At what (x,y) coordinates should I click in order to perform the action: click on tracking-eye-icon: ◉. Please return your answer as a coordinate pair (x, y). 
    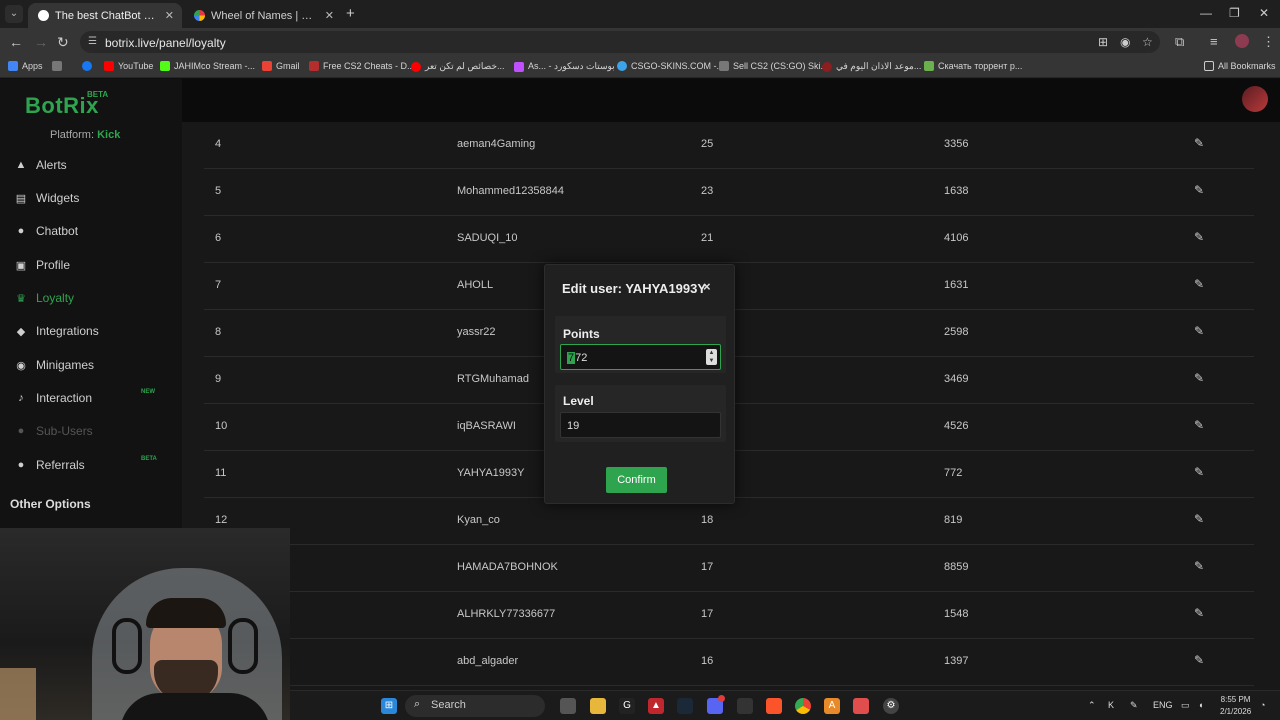
    Looking at the image, I should click on (1125, 42).